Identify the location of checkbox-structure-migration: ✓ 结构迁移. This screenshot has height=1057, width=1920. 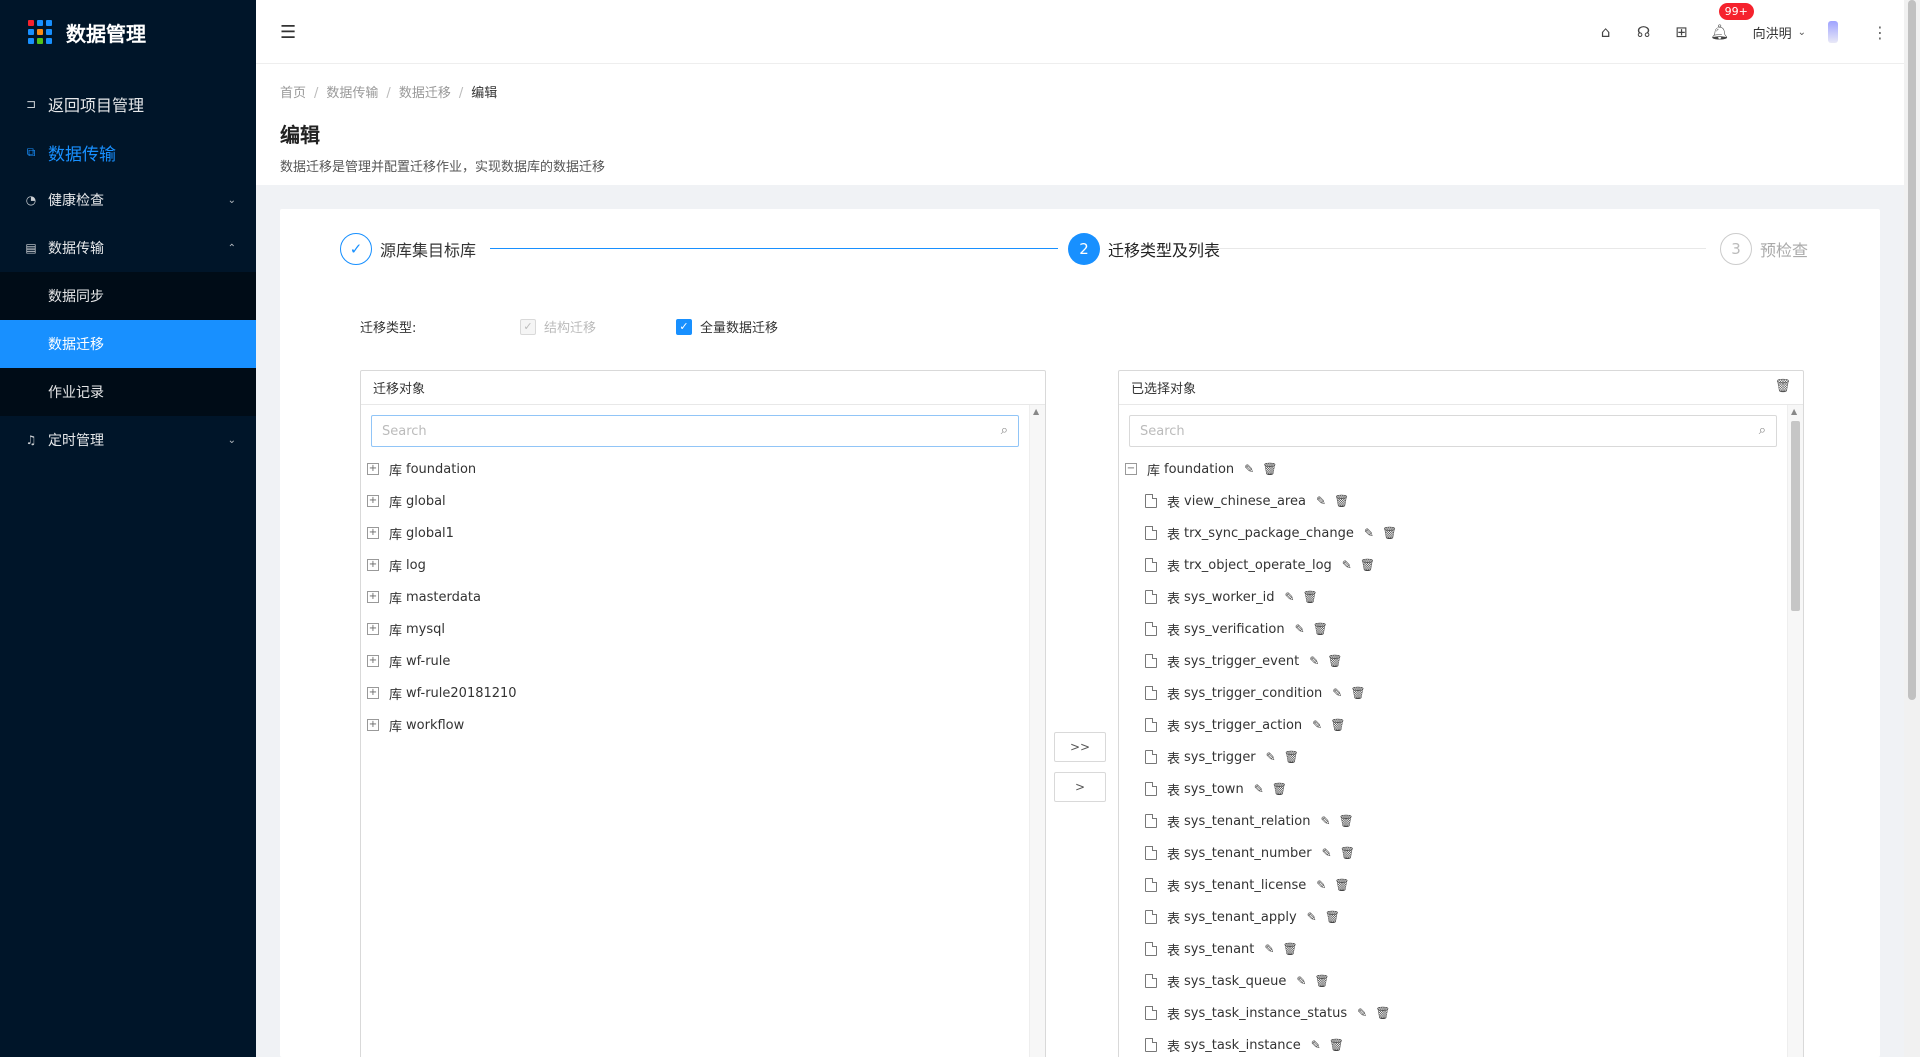
(558, 326).